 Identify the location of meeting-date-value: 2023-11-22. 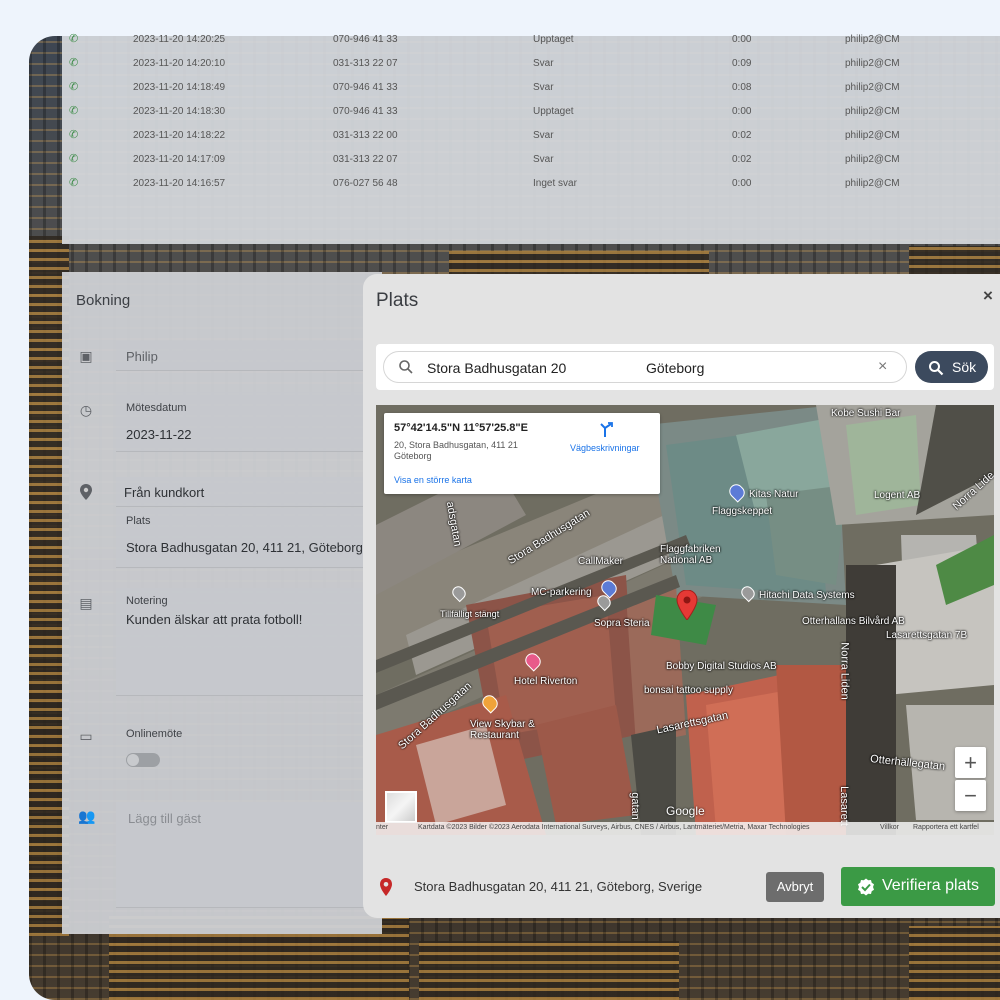
(159, 434).